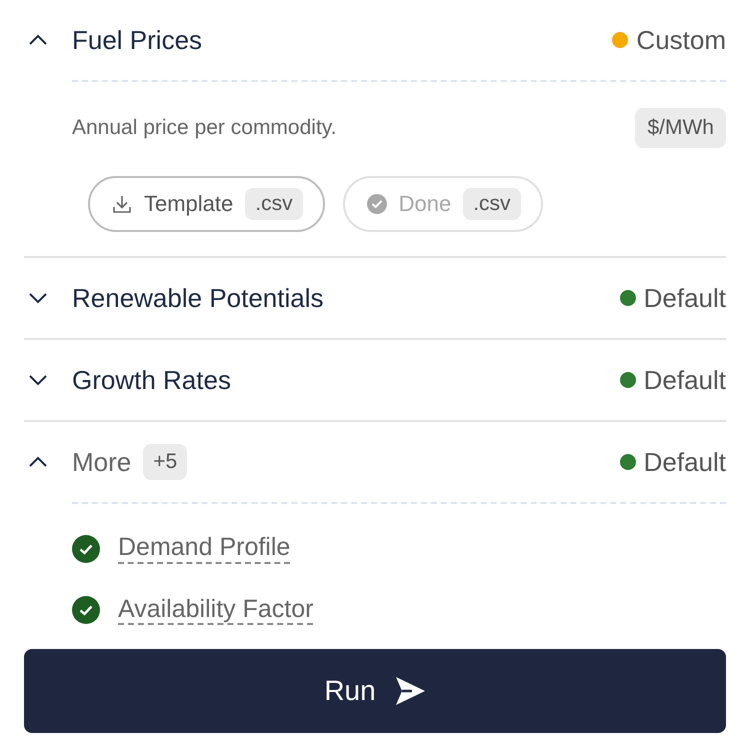  I want to click on send-icon, so click(410, 691).